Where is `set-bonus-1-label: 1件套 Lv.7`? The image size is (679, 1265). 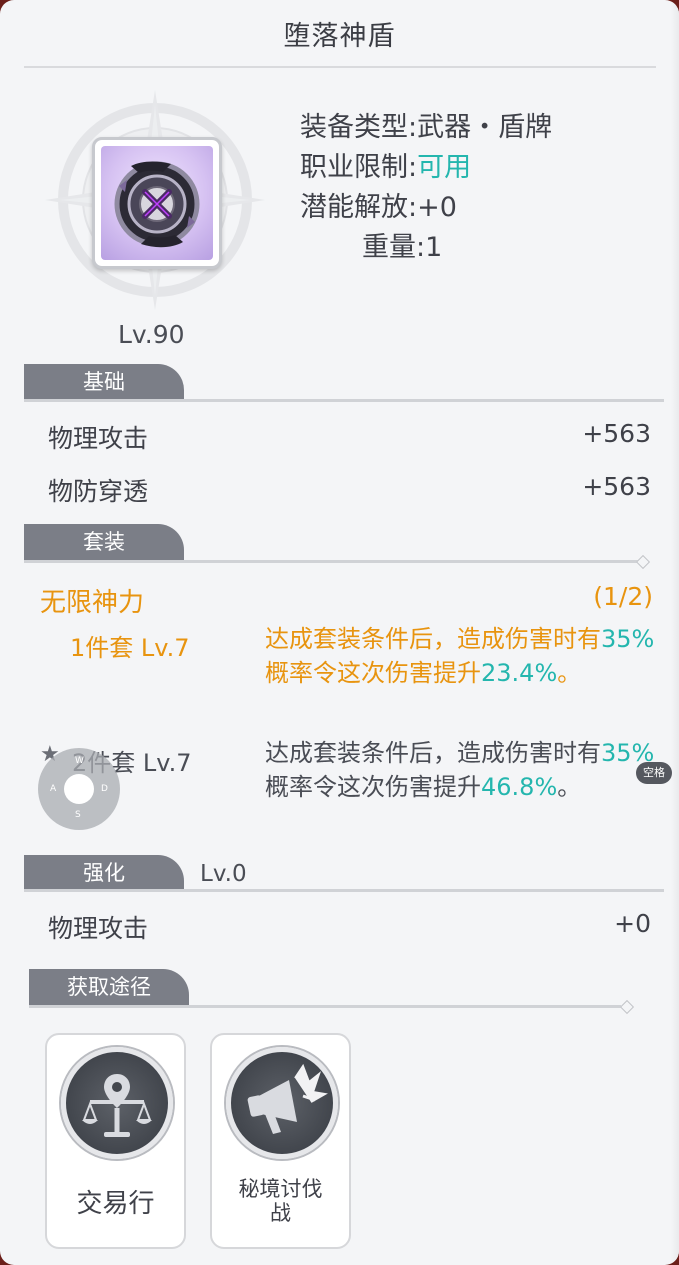 set-bonus-1-label: 1件套 Lv.7 is located at coordinates (130, 648).